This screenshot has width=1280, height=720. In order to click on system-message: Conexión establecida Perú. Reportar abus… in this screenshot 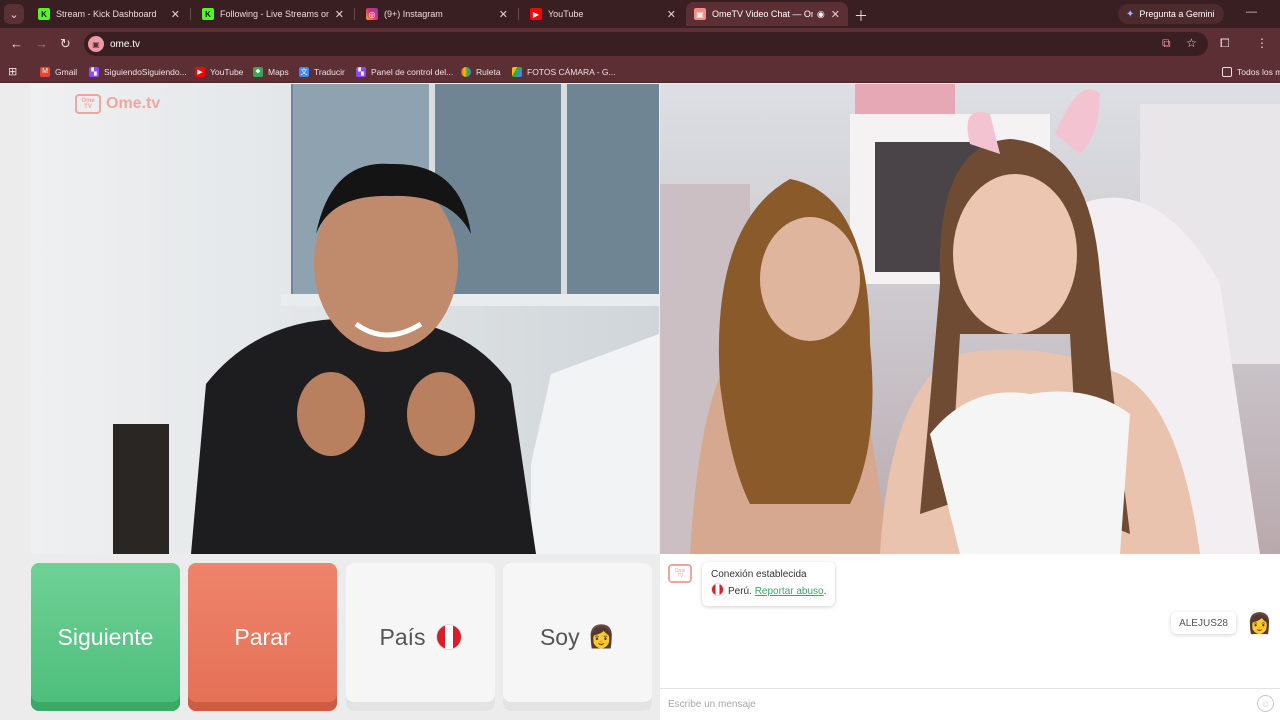, I will do `click(769, 584)`.